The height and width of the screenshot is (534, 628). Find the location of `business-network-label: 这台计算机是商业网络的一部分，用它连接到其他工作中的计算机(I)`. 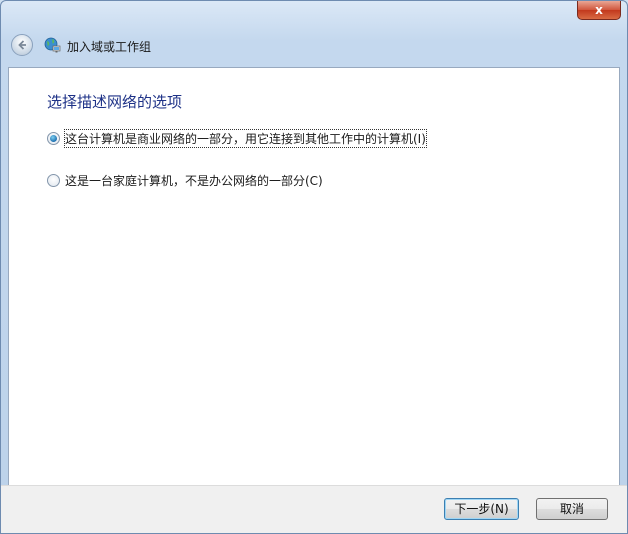

business-network-label: 这台计算机是商业网络的一部分，用它连接到其他工作中的计算机(I) is located at coordinates (245, 138).